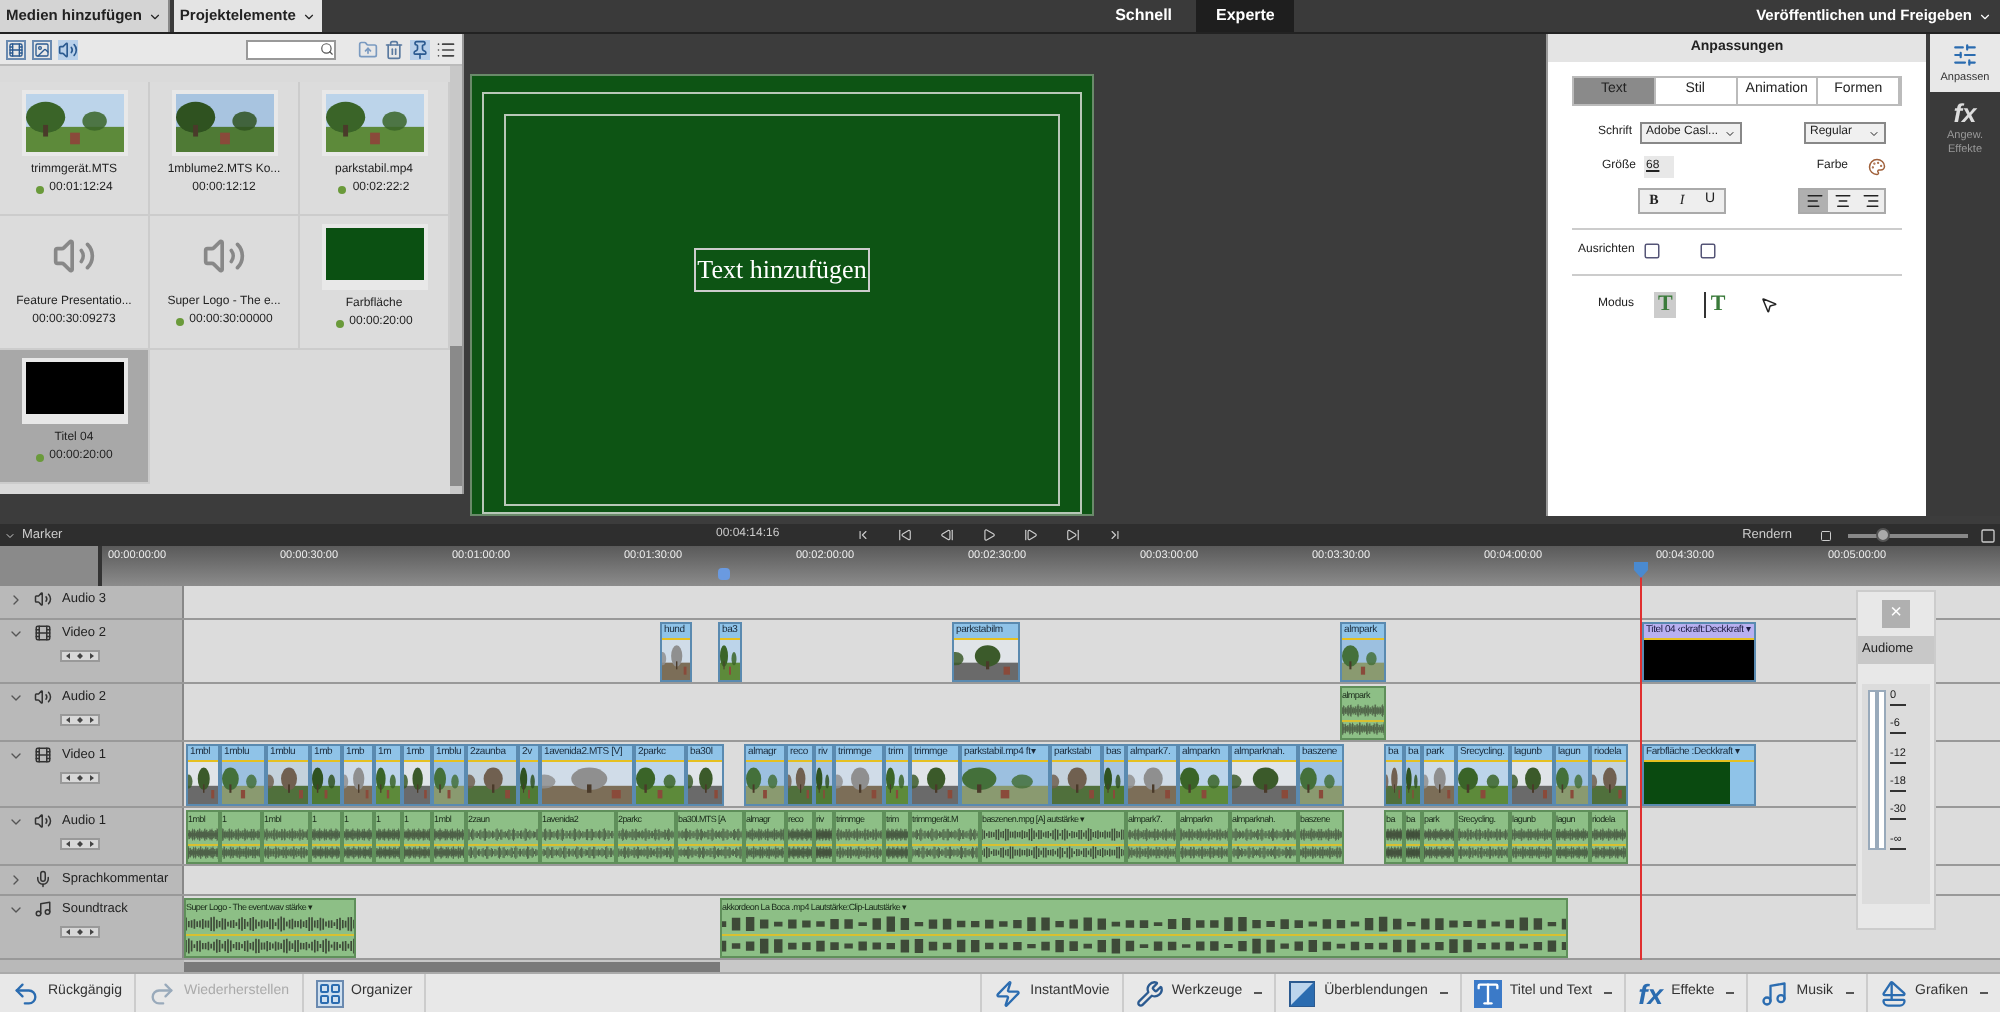 This screenshot has width=2000, height=1012. I want to click on skip-back-icon, so click(905, 535).